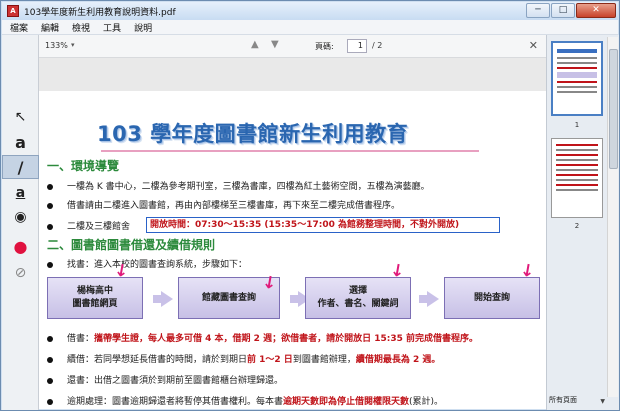  Describe the element at coordinates (324, 46) in the screenshot. I see `page-label: 頁碼:` at that location.